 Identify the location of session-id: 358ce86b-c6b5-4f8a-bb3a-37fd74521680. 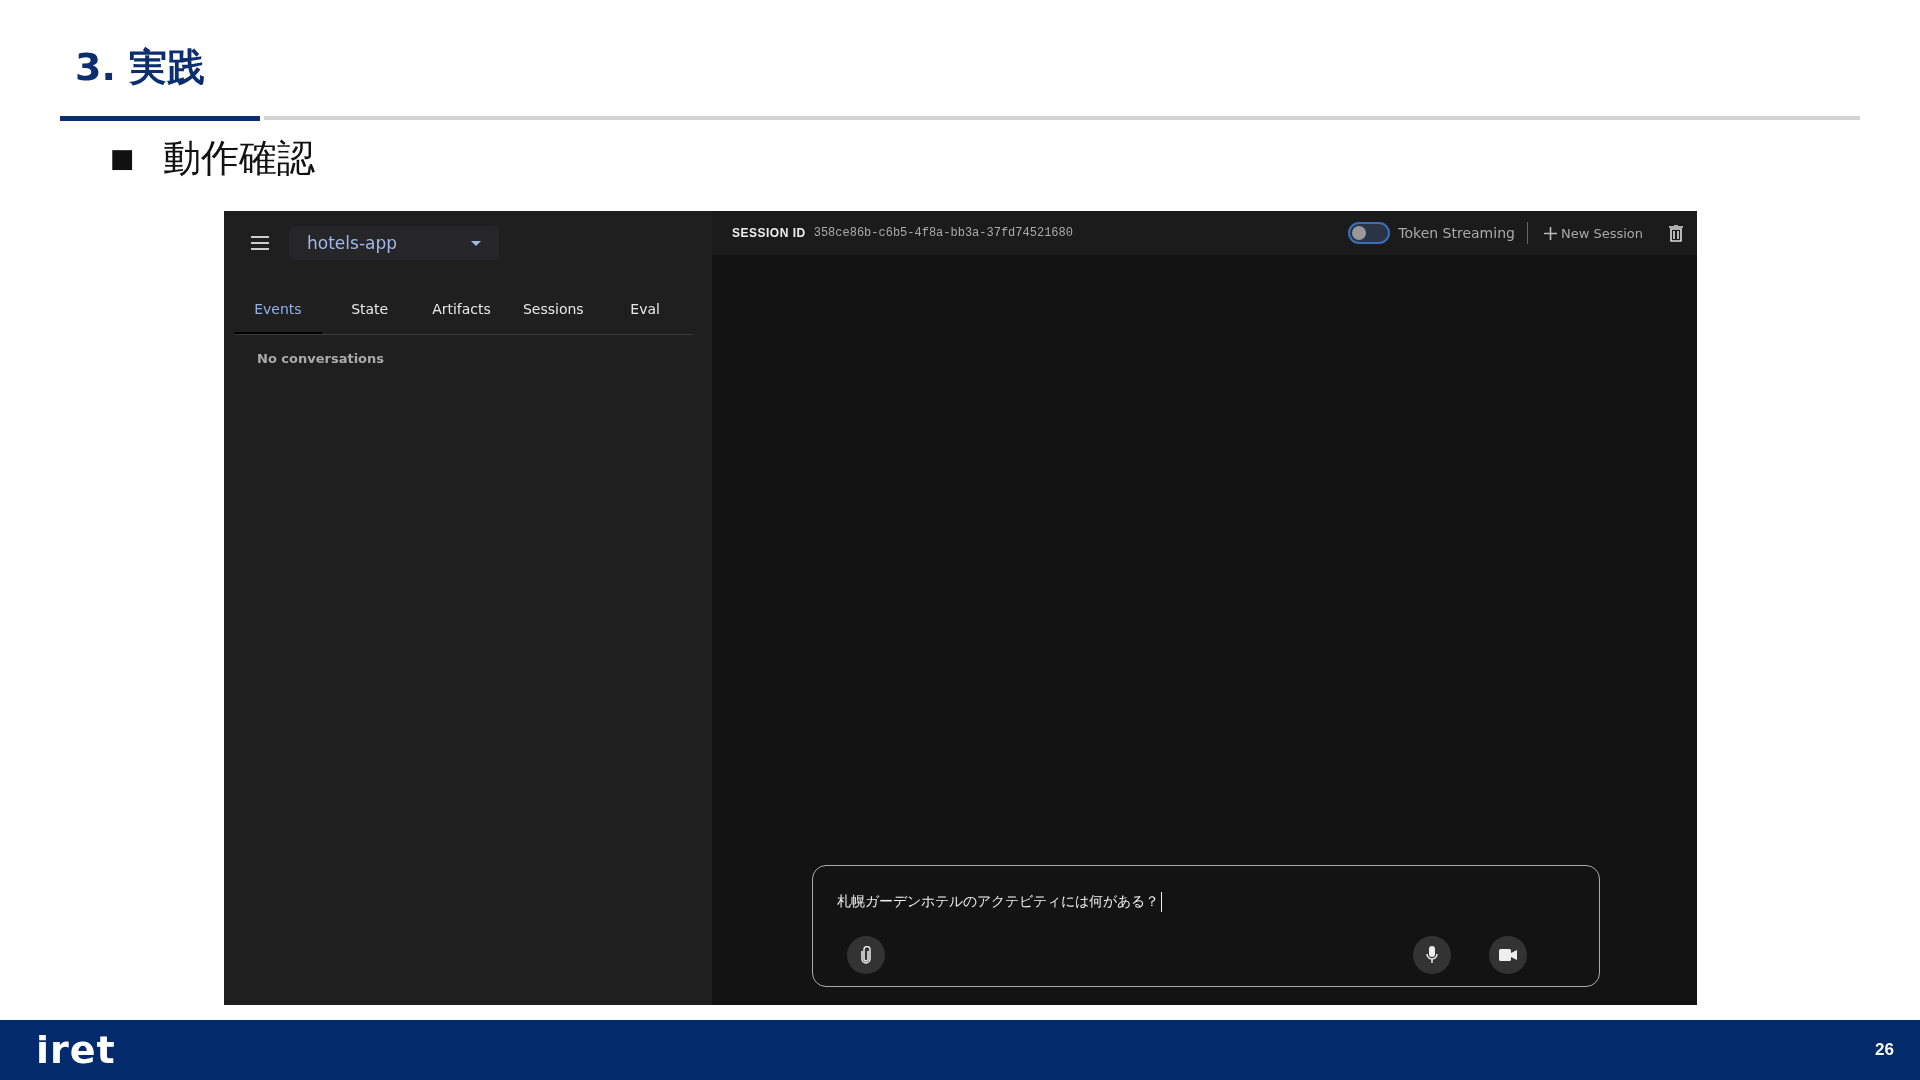
(943, 233).